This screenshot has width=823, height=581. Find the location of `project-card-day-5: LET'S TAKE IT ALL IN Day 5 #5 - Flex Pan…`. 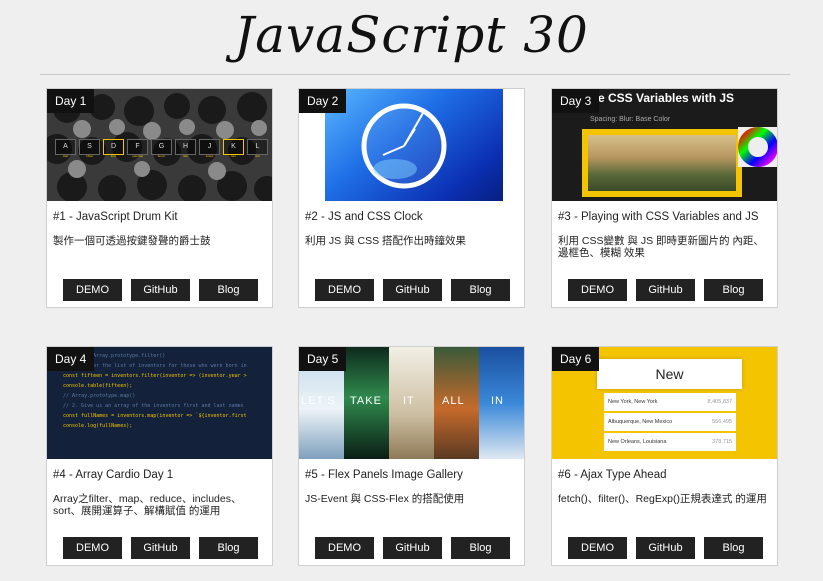

project-card-day-5: LET'S TAKE IT ALL IN Day 5 #5 - Flex Pan… is located at coordinates (411, 456).